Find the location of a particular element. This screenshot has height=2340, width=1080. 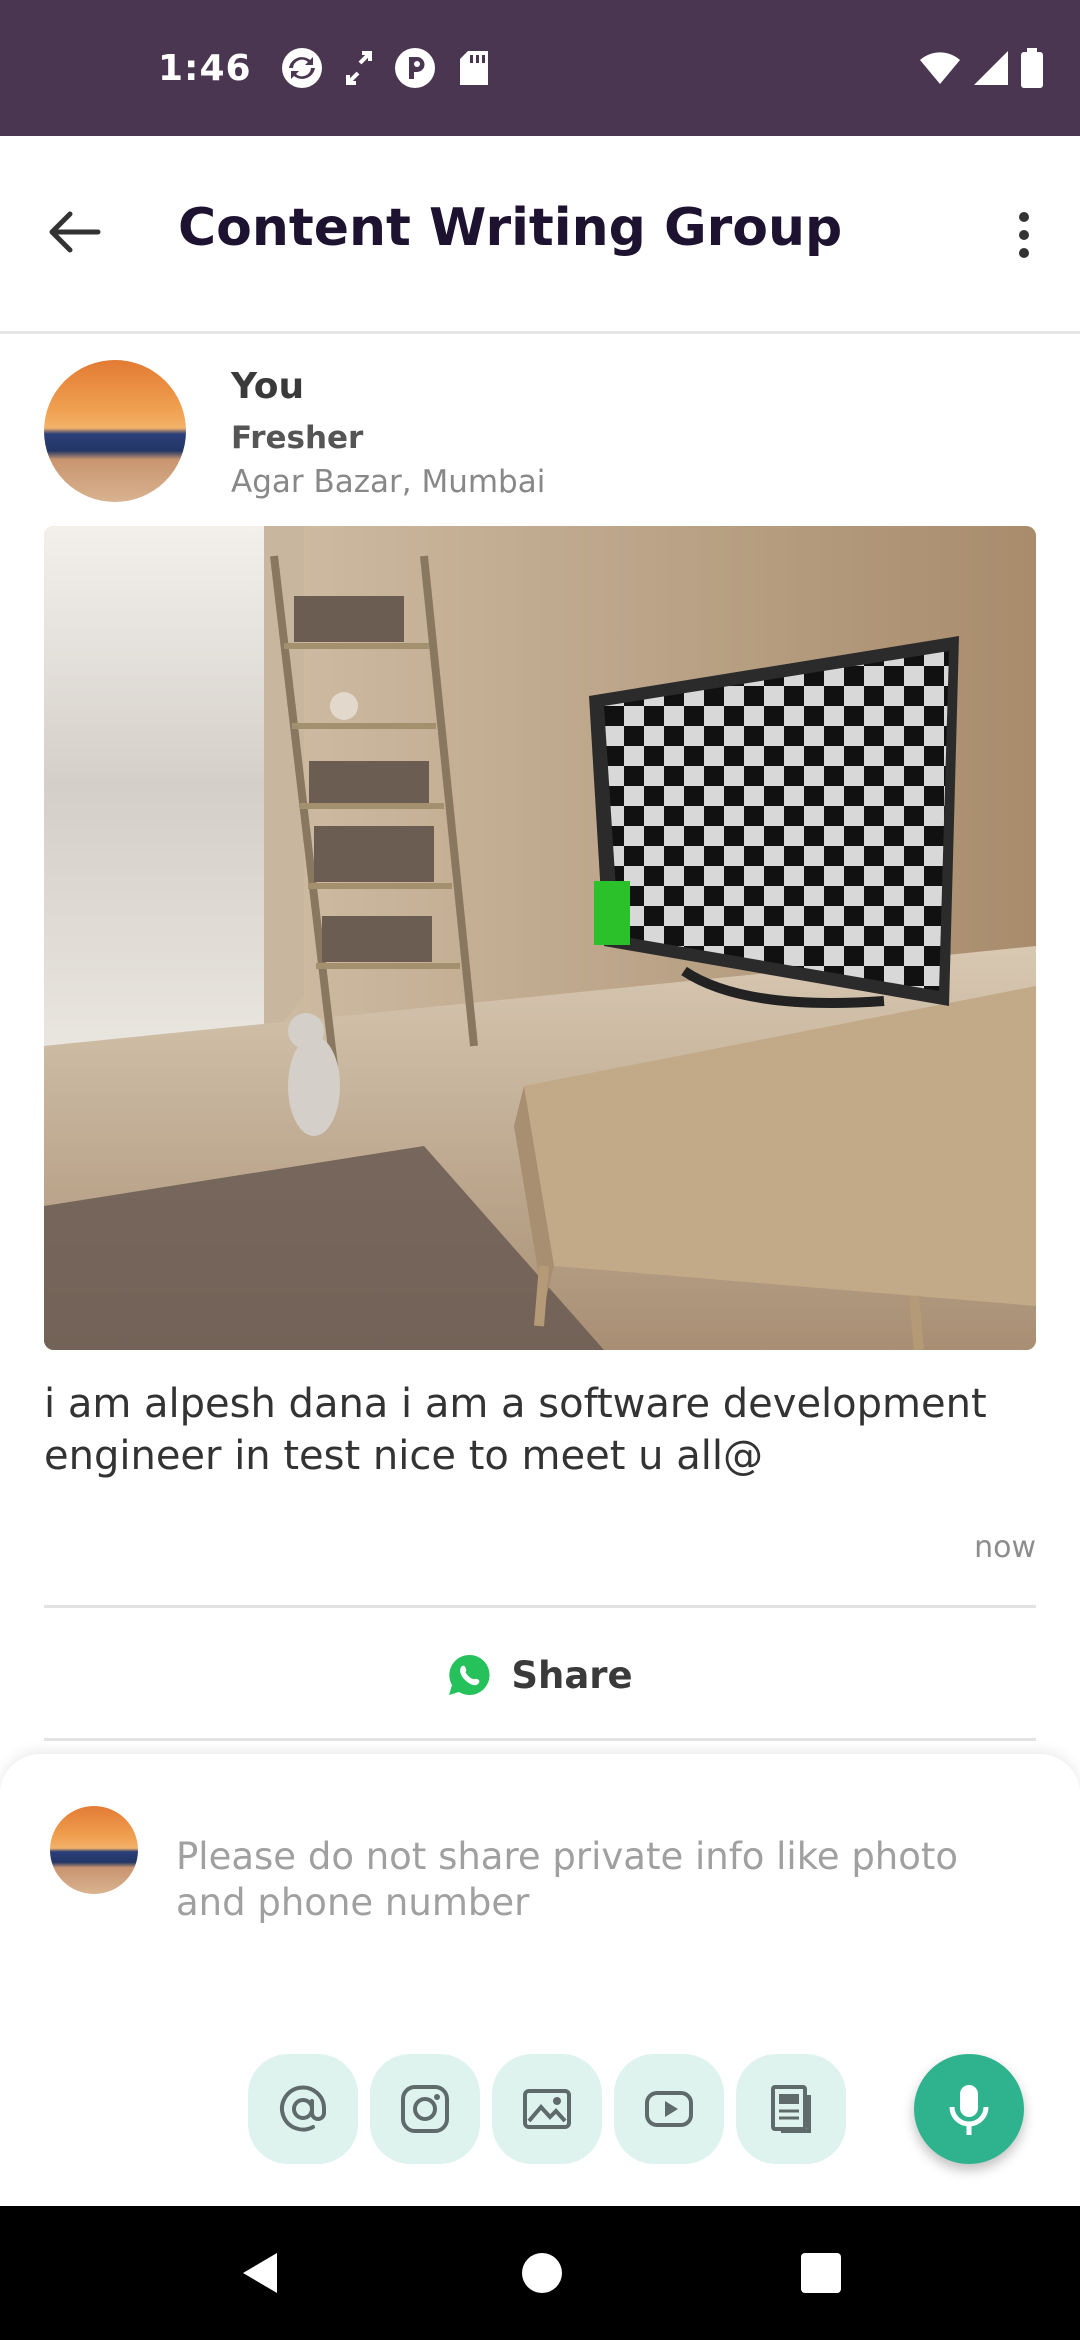

instagram-icon is located at coordinates (425, 2109).